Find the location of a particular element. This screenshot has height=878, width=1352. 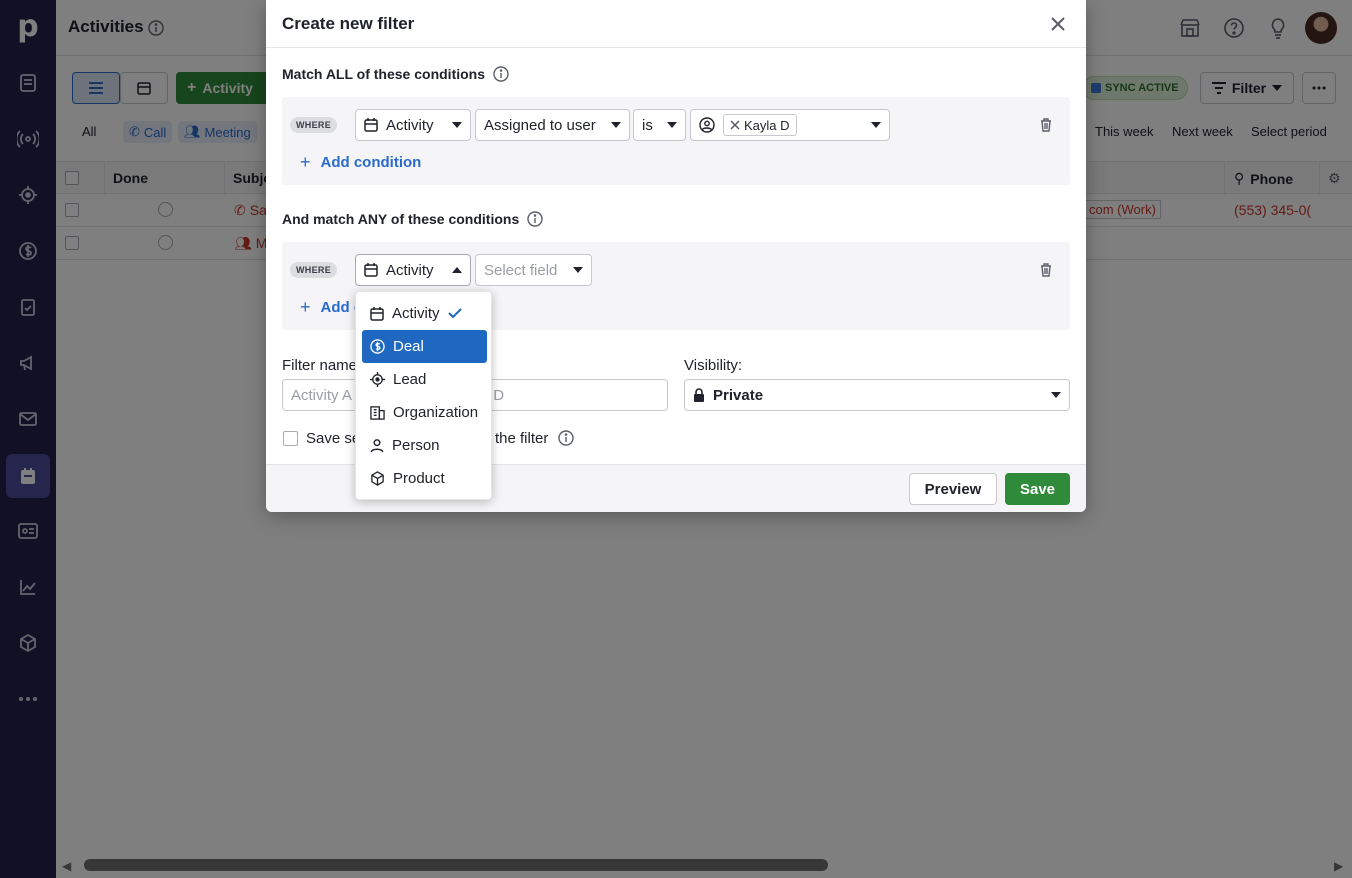

dropdown-item-person: Person is located at coordinates (424, 445).